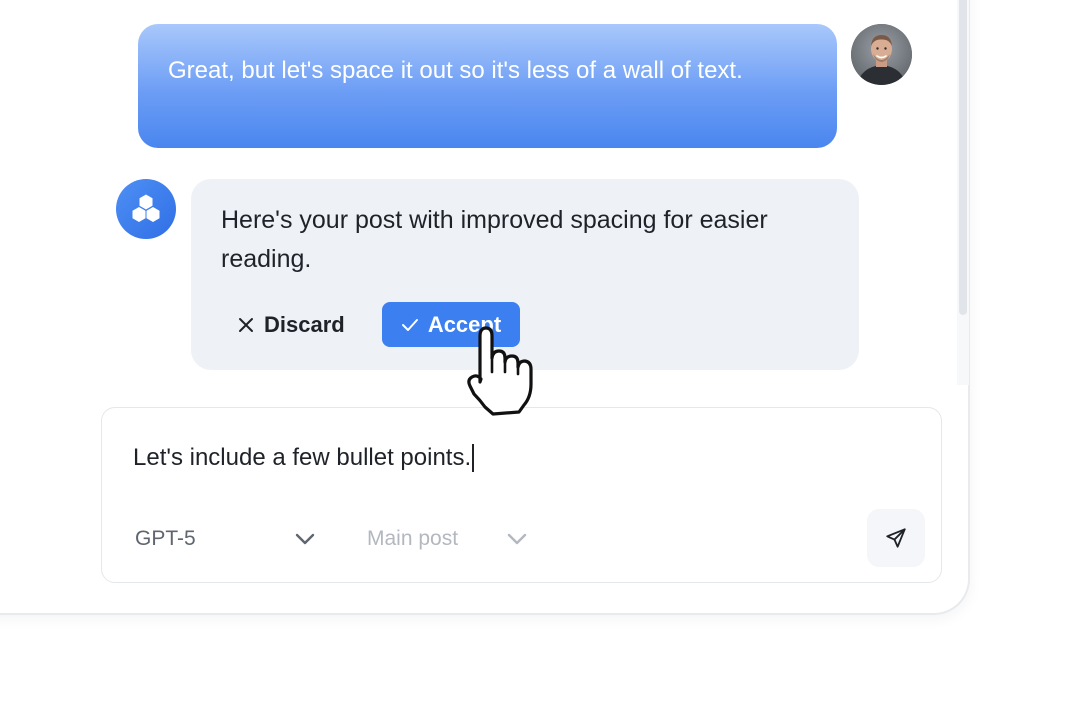 This screenshot has width=1082, height=705. I want to click on user-photo-avatar-icon, so click(881, 54).